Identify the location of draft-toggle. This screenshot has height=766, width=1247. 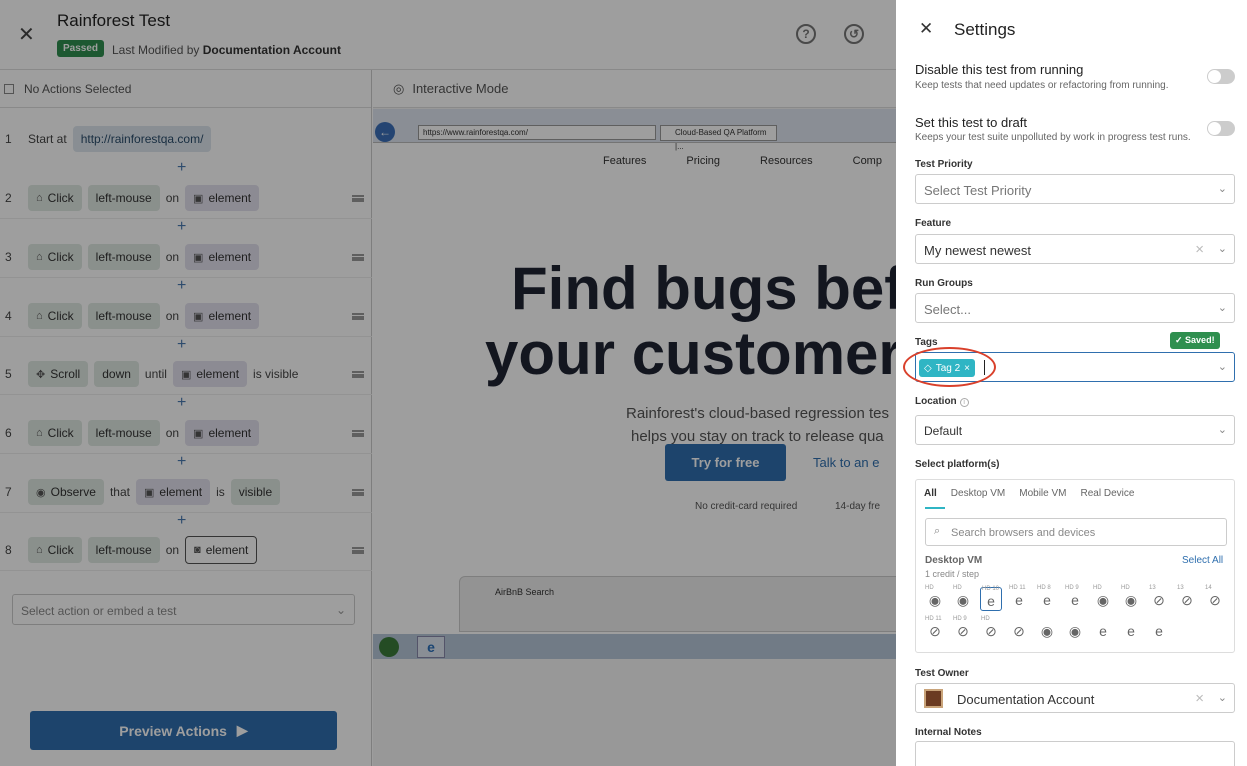
(1221, 128).